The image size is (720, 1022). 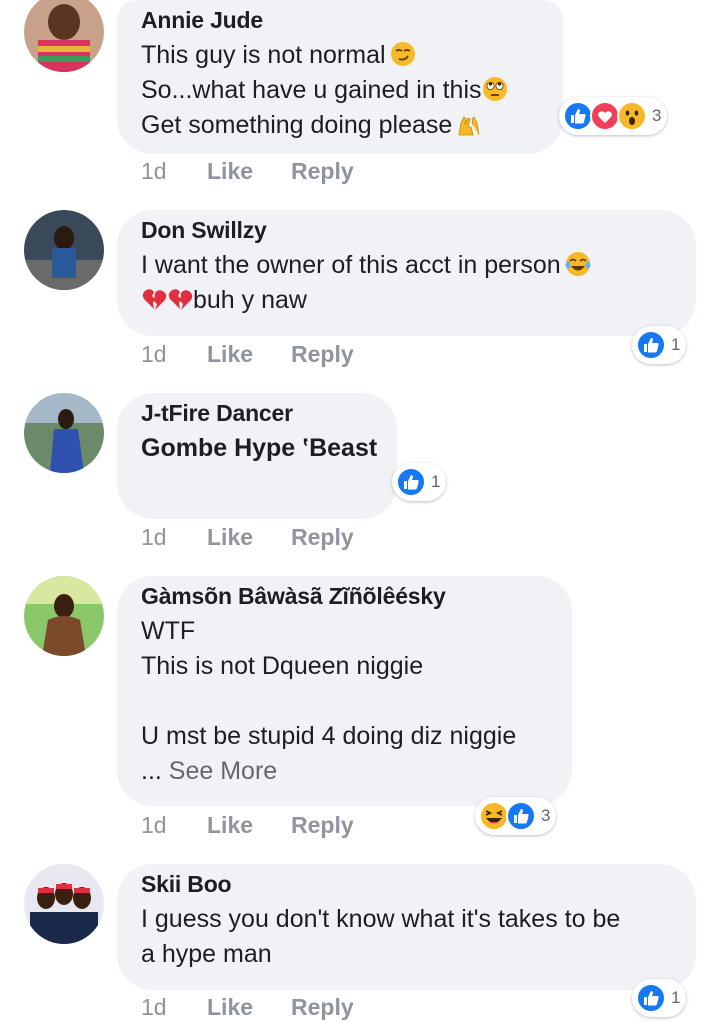 I want to click on comment-bubble: J-tFire Dancer Gombe Hype ‛Beast, so click(x=257, y=456).